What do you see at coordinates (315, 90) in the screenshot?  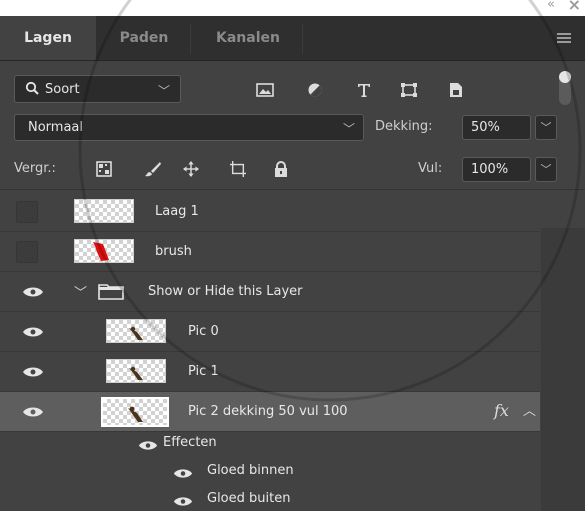 I see `adjustment-filter-icon` at bounding box center [315, 90].